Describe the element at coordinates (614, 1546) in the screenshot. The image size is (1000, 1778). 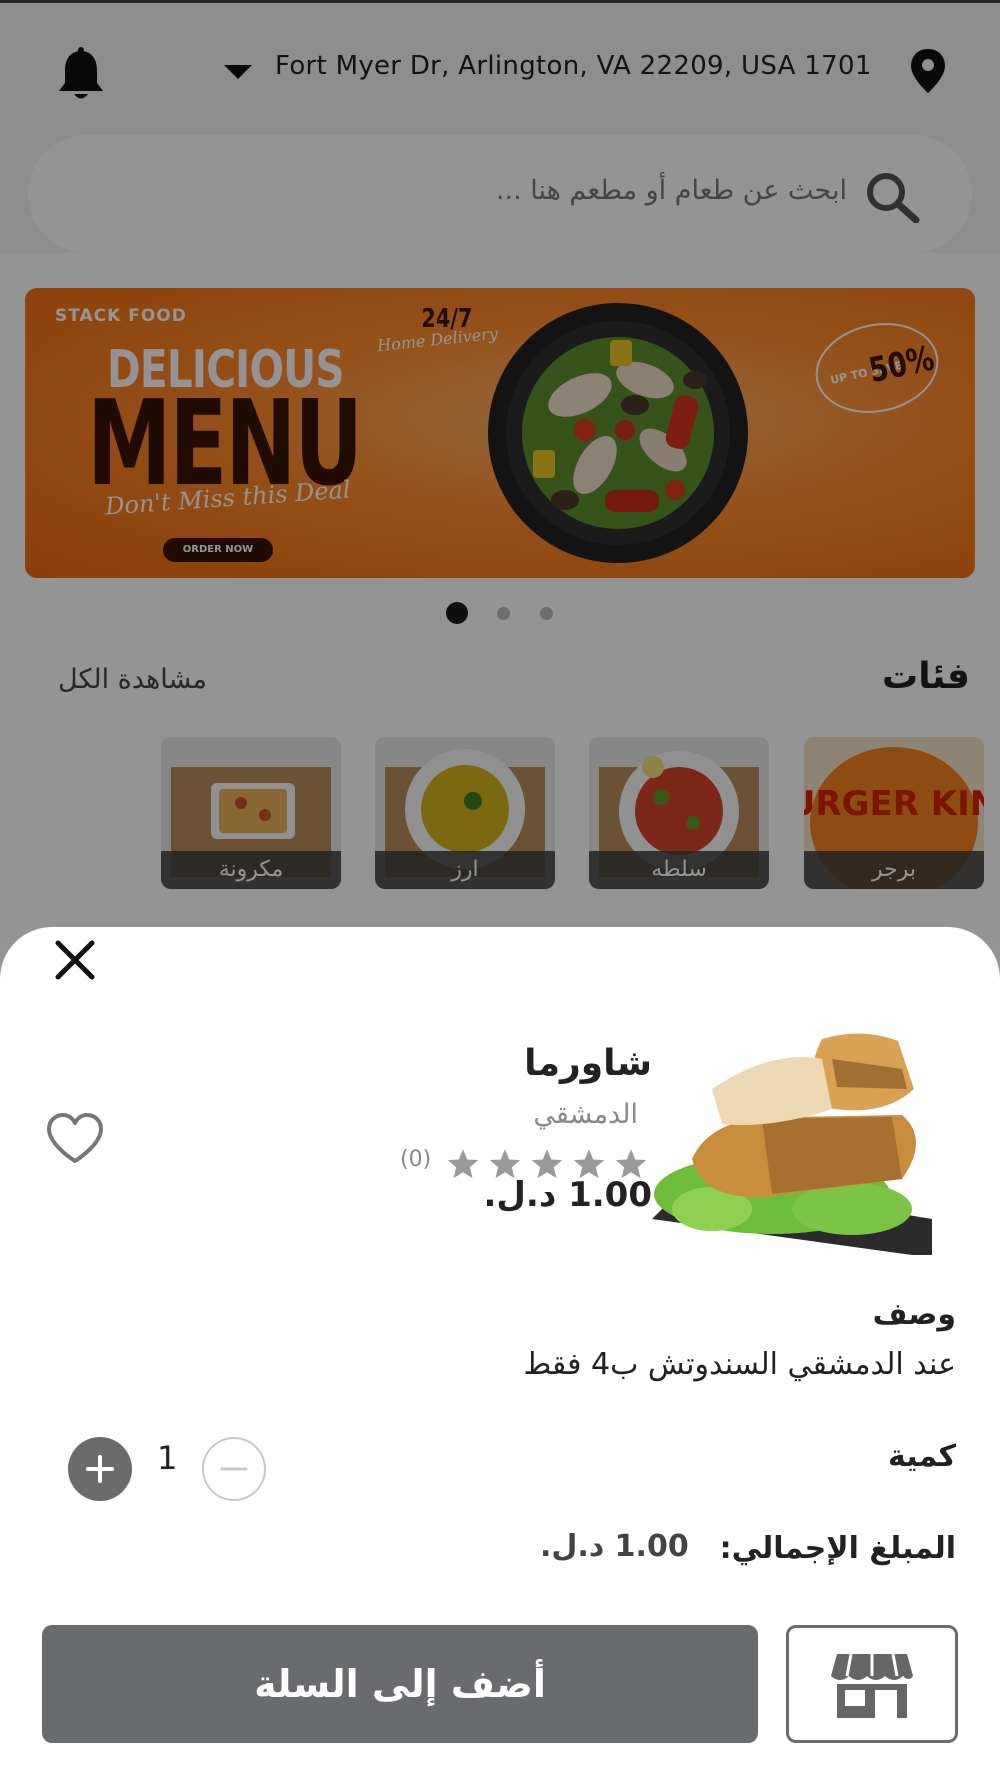
I see `total-value: 1.00 د.ل.` at that location.